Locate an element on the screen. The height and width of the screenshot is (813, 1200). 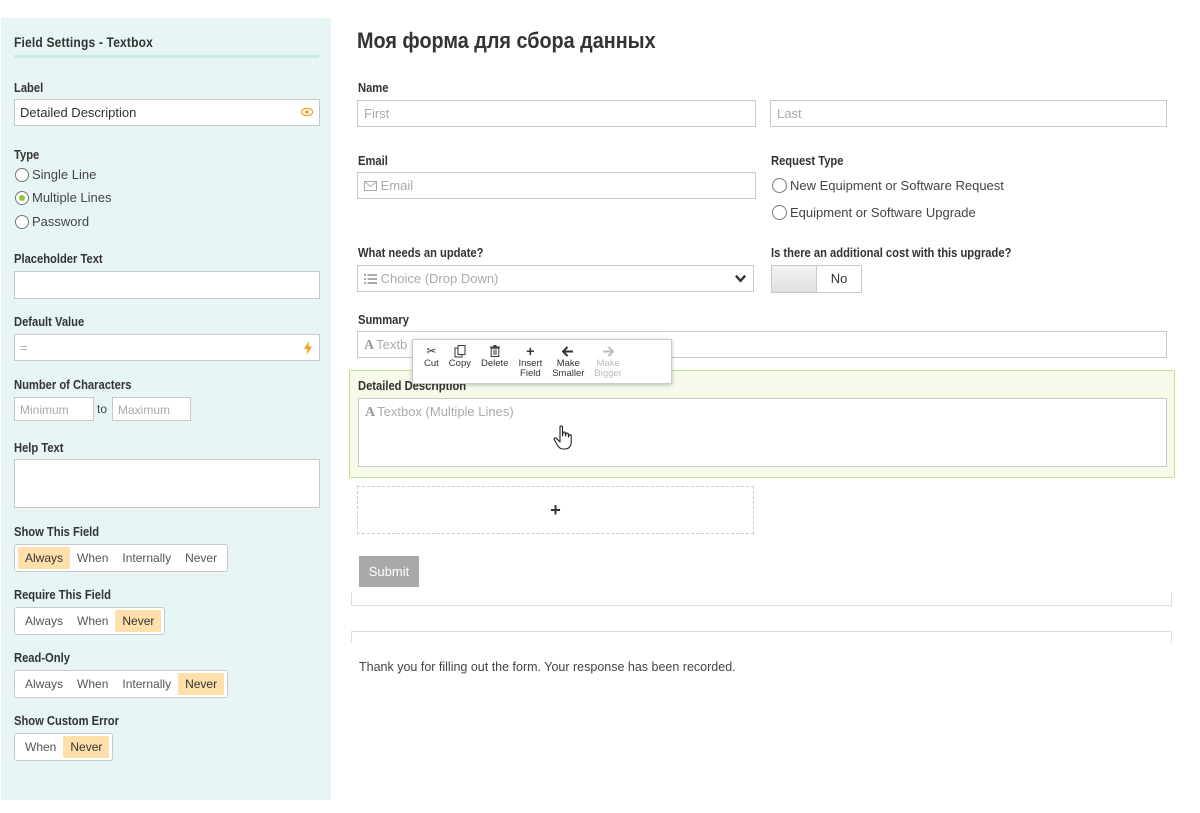
toggle-knob is located at coordinates (794, 279).